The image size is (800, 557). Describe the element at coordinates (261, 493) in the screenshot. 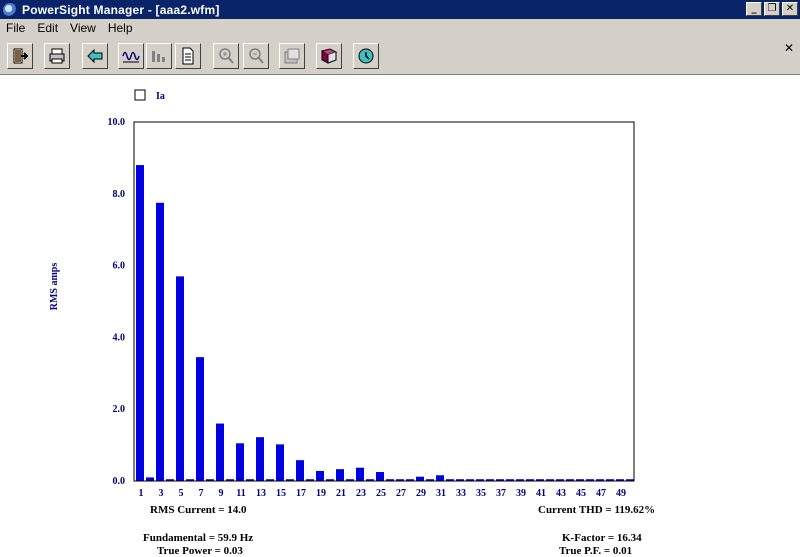

I see `x-tick-label: 13` at that location.